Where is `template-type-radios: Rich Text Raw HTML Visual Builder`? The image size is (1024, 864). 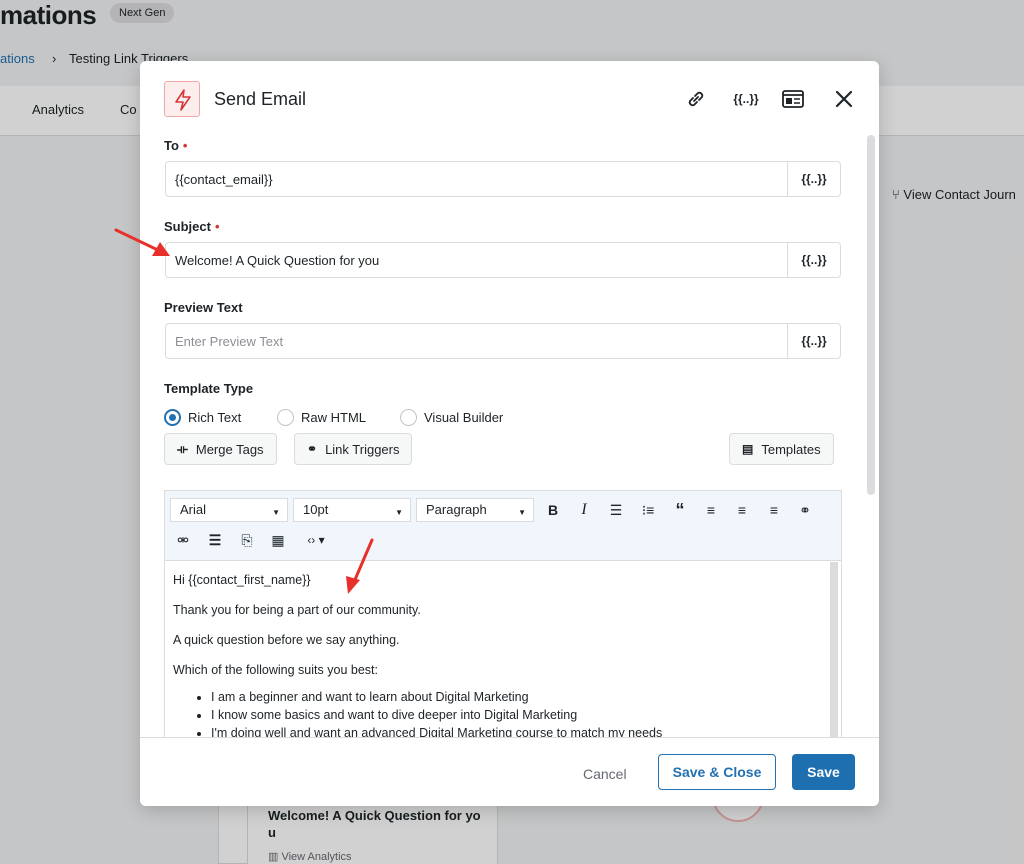 template-type-radios: Rich Text Raw HTML Visual Builder is located at coordinates (414, 419).